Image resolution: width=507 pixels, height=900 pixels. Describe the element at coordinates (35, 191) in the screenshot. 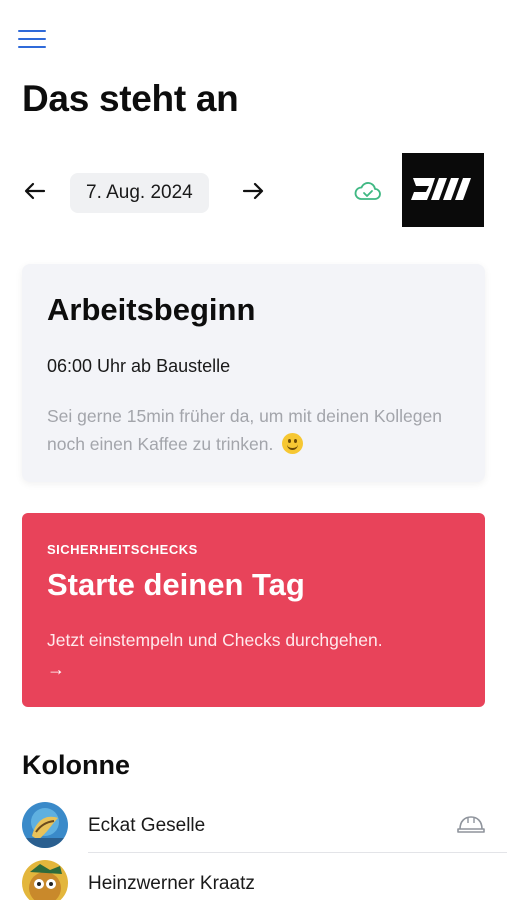

I see `arrow-left-icon` at that location.